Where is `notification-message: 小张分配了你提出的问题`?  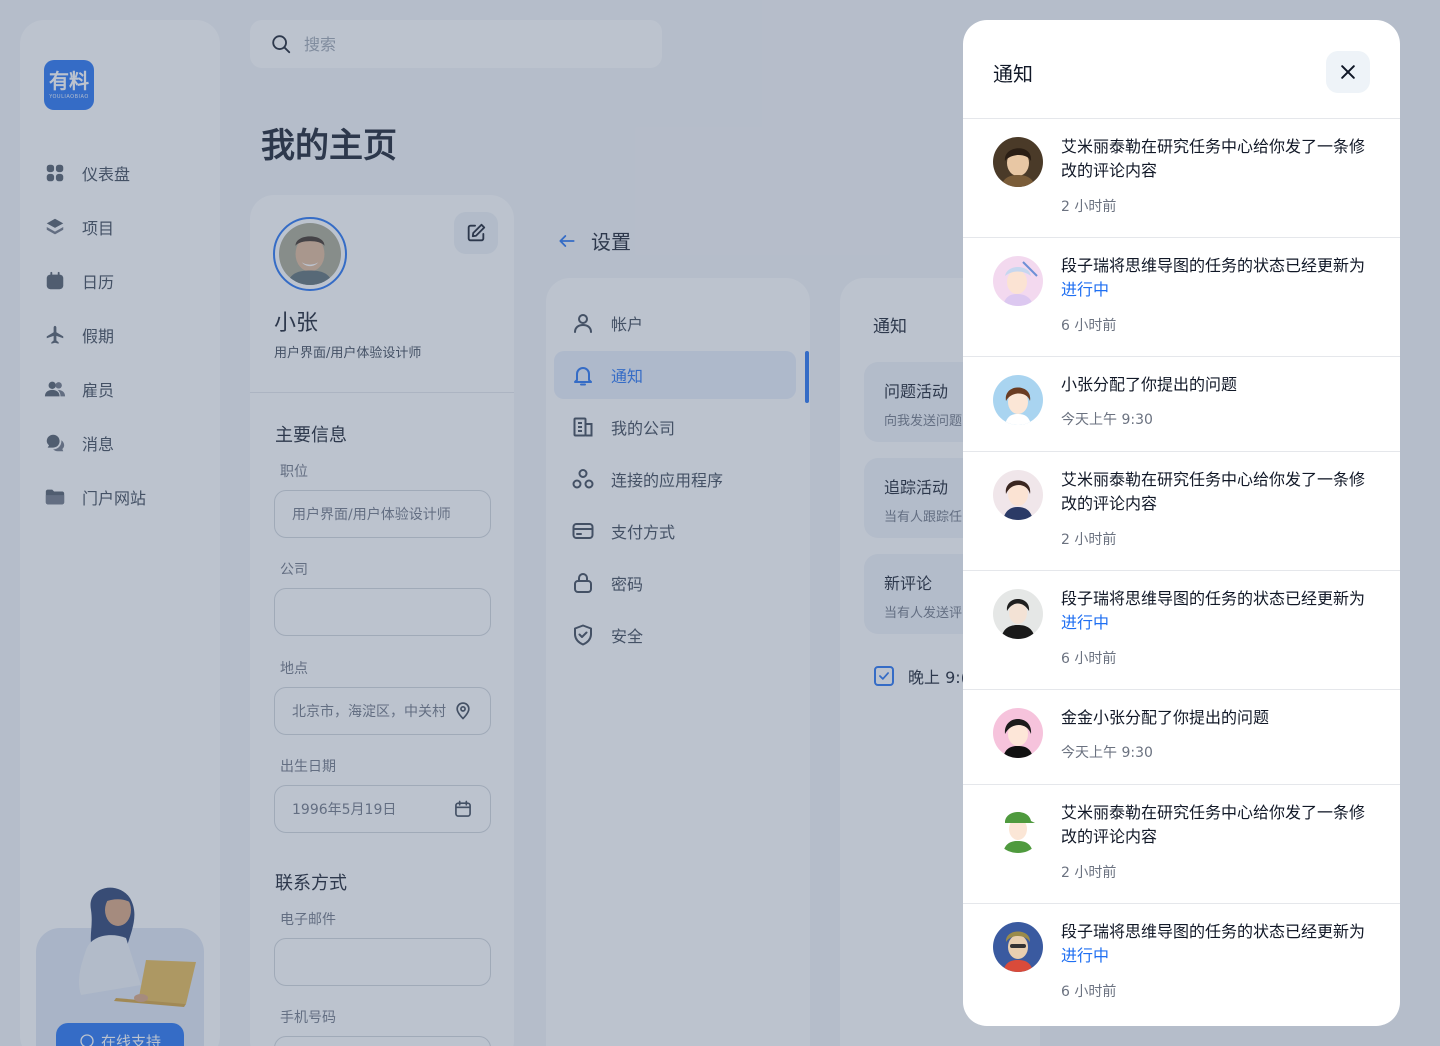
notification-message: 小张分配了你提出的问题 is located at coordinates (1149, 384).